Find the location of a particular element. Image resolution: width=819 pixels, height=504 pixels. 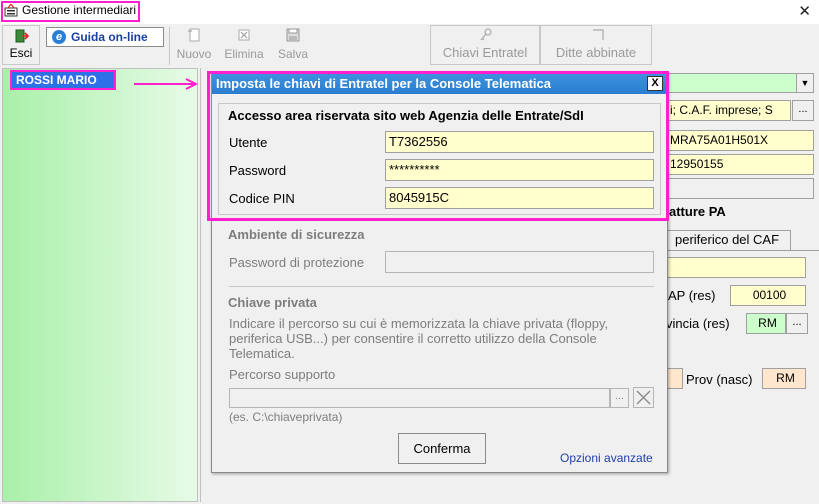

chevron-down-icon: ▼ is located at coordinates (804, 83).